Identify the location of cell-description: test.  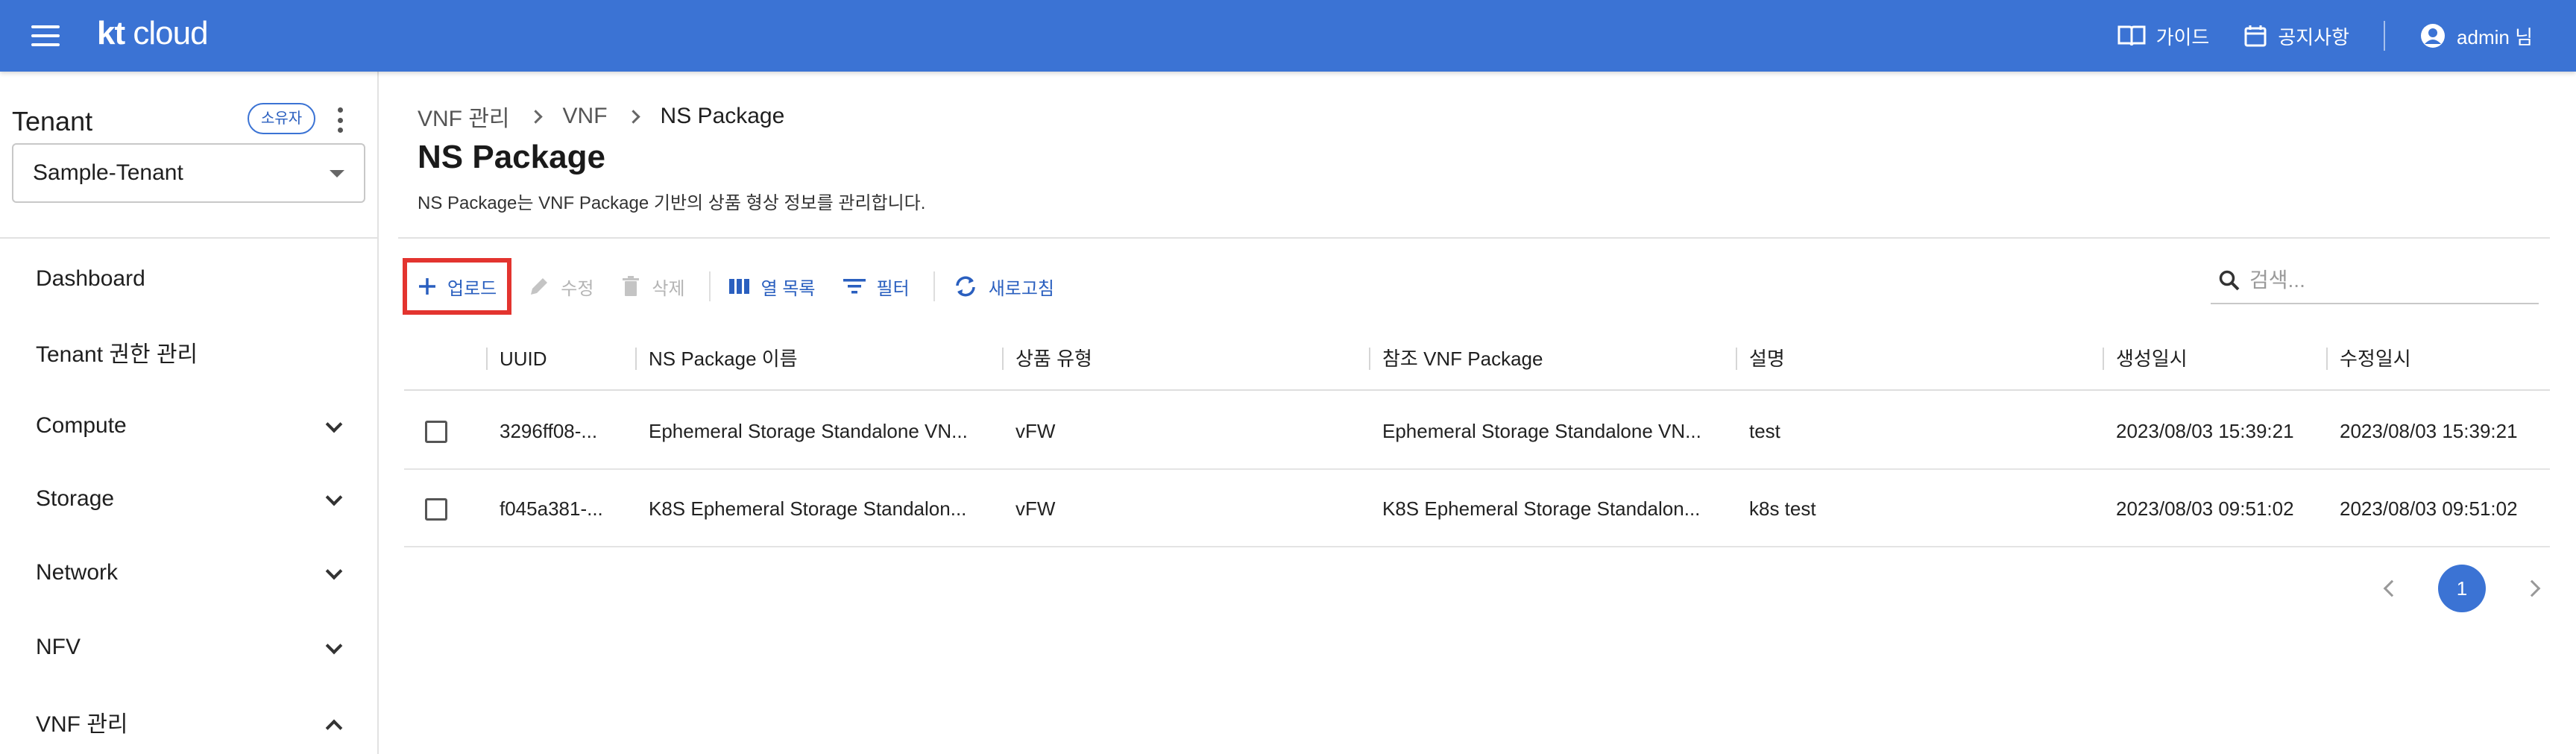
(1764, 431).